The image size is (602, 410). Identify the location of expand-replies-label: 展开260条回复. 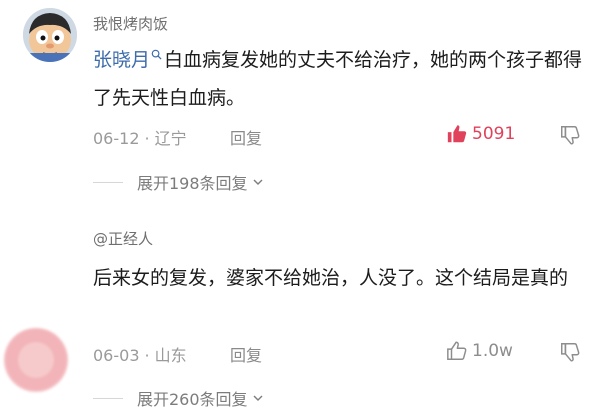
(192, 399).